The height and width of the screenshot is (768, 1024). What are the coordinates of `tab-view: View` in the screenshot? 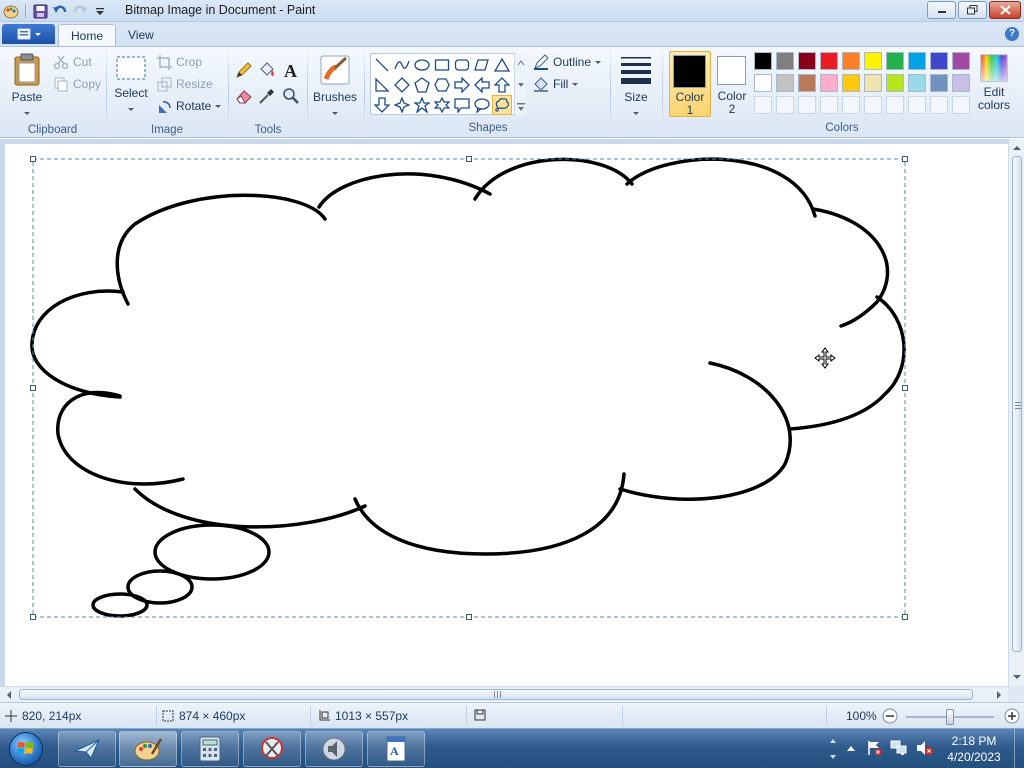 It's located at (141, 35).